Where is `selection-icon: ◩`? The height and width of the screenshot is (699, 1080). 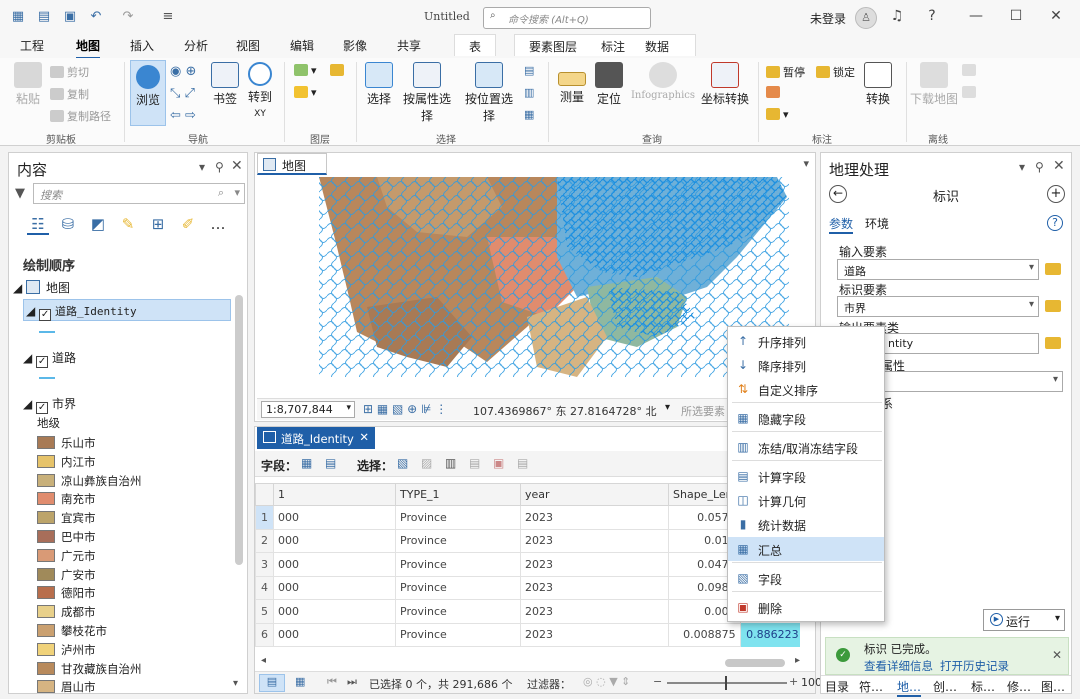
selection-icon: ◩ is located at coordinates (98, 225).